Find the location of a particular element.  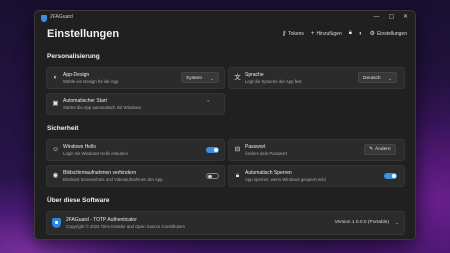

design-dropdown-value: System is located at coordinates (194, 78).